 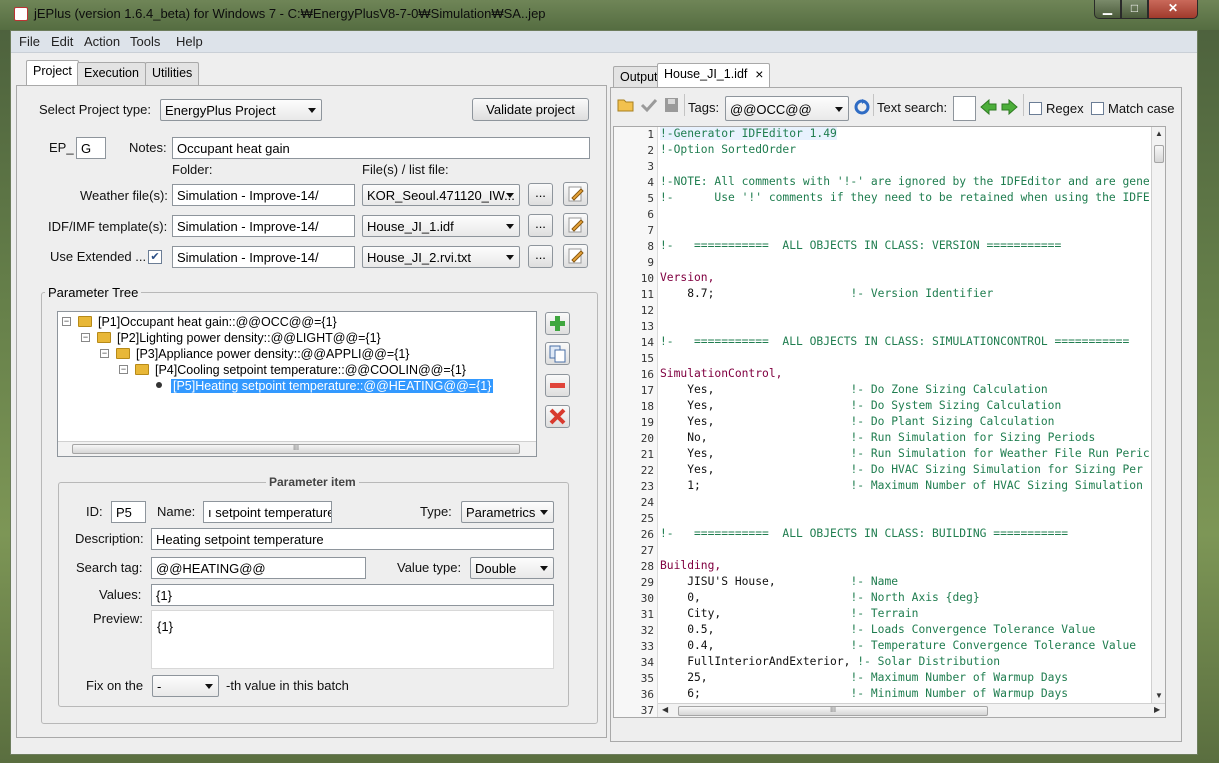 I want to click on editor-vertical-scrollbar: ▲ ▼, so click(x=1158, y=415).